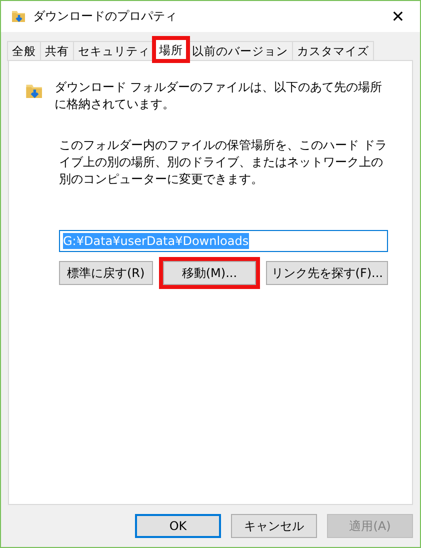 The width and height of the screenshot is (421, 548). Describe the element at coordinates (24, 51) in the screenshot. I see `tab: 全般` at that location.